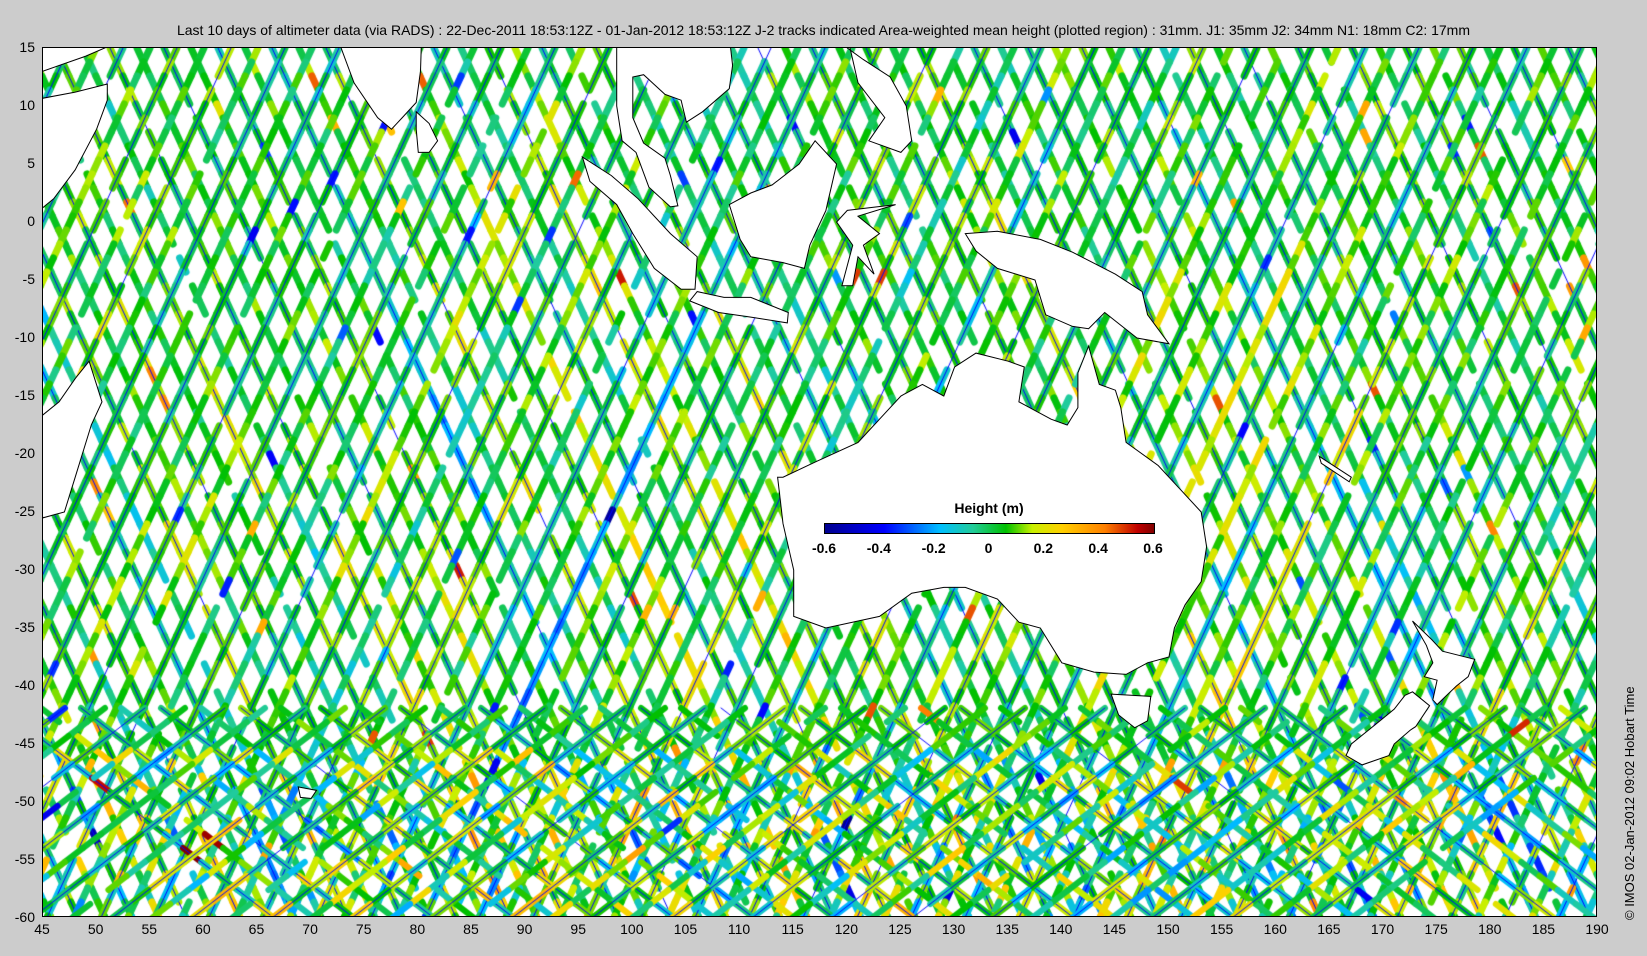 This screenshot has width=1647, height=956. I want to click on colorbar-tick-label: 0.2, so click(1043, 548).